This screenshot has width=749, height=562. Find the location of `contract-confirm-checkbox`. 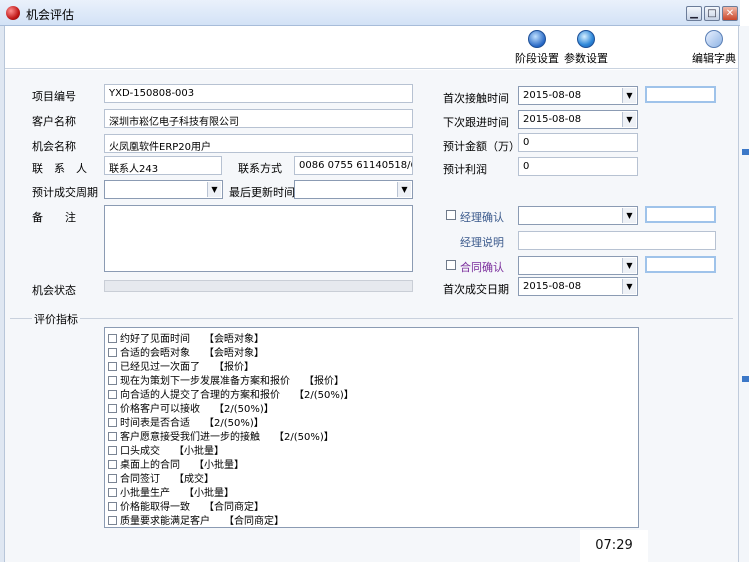

contract-confirm-checkbox is located at coordinates (451, 265).